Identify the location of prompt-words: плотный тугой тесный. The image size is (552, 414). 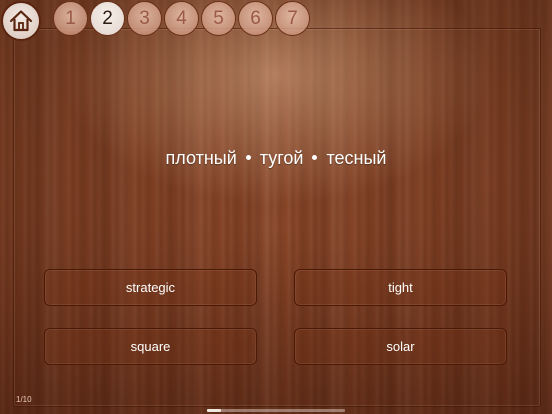
(276, 158).